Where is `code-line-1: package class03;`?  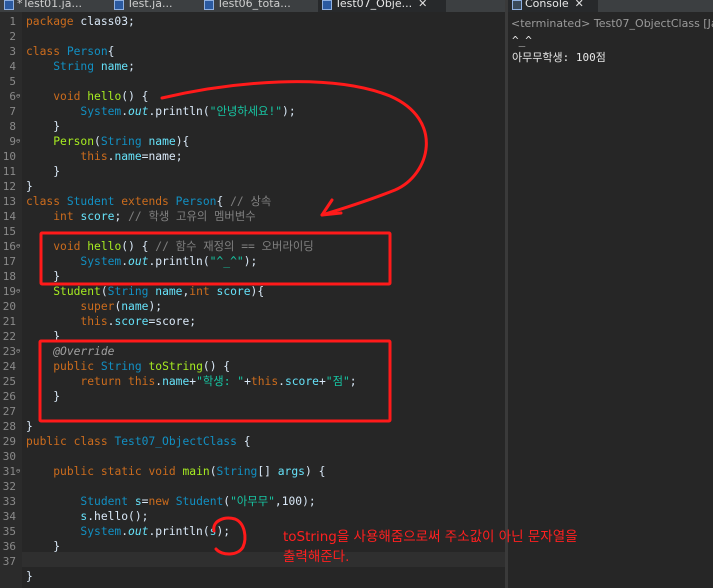
code-line-1: package class03; is located at coordinates (80, 21).